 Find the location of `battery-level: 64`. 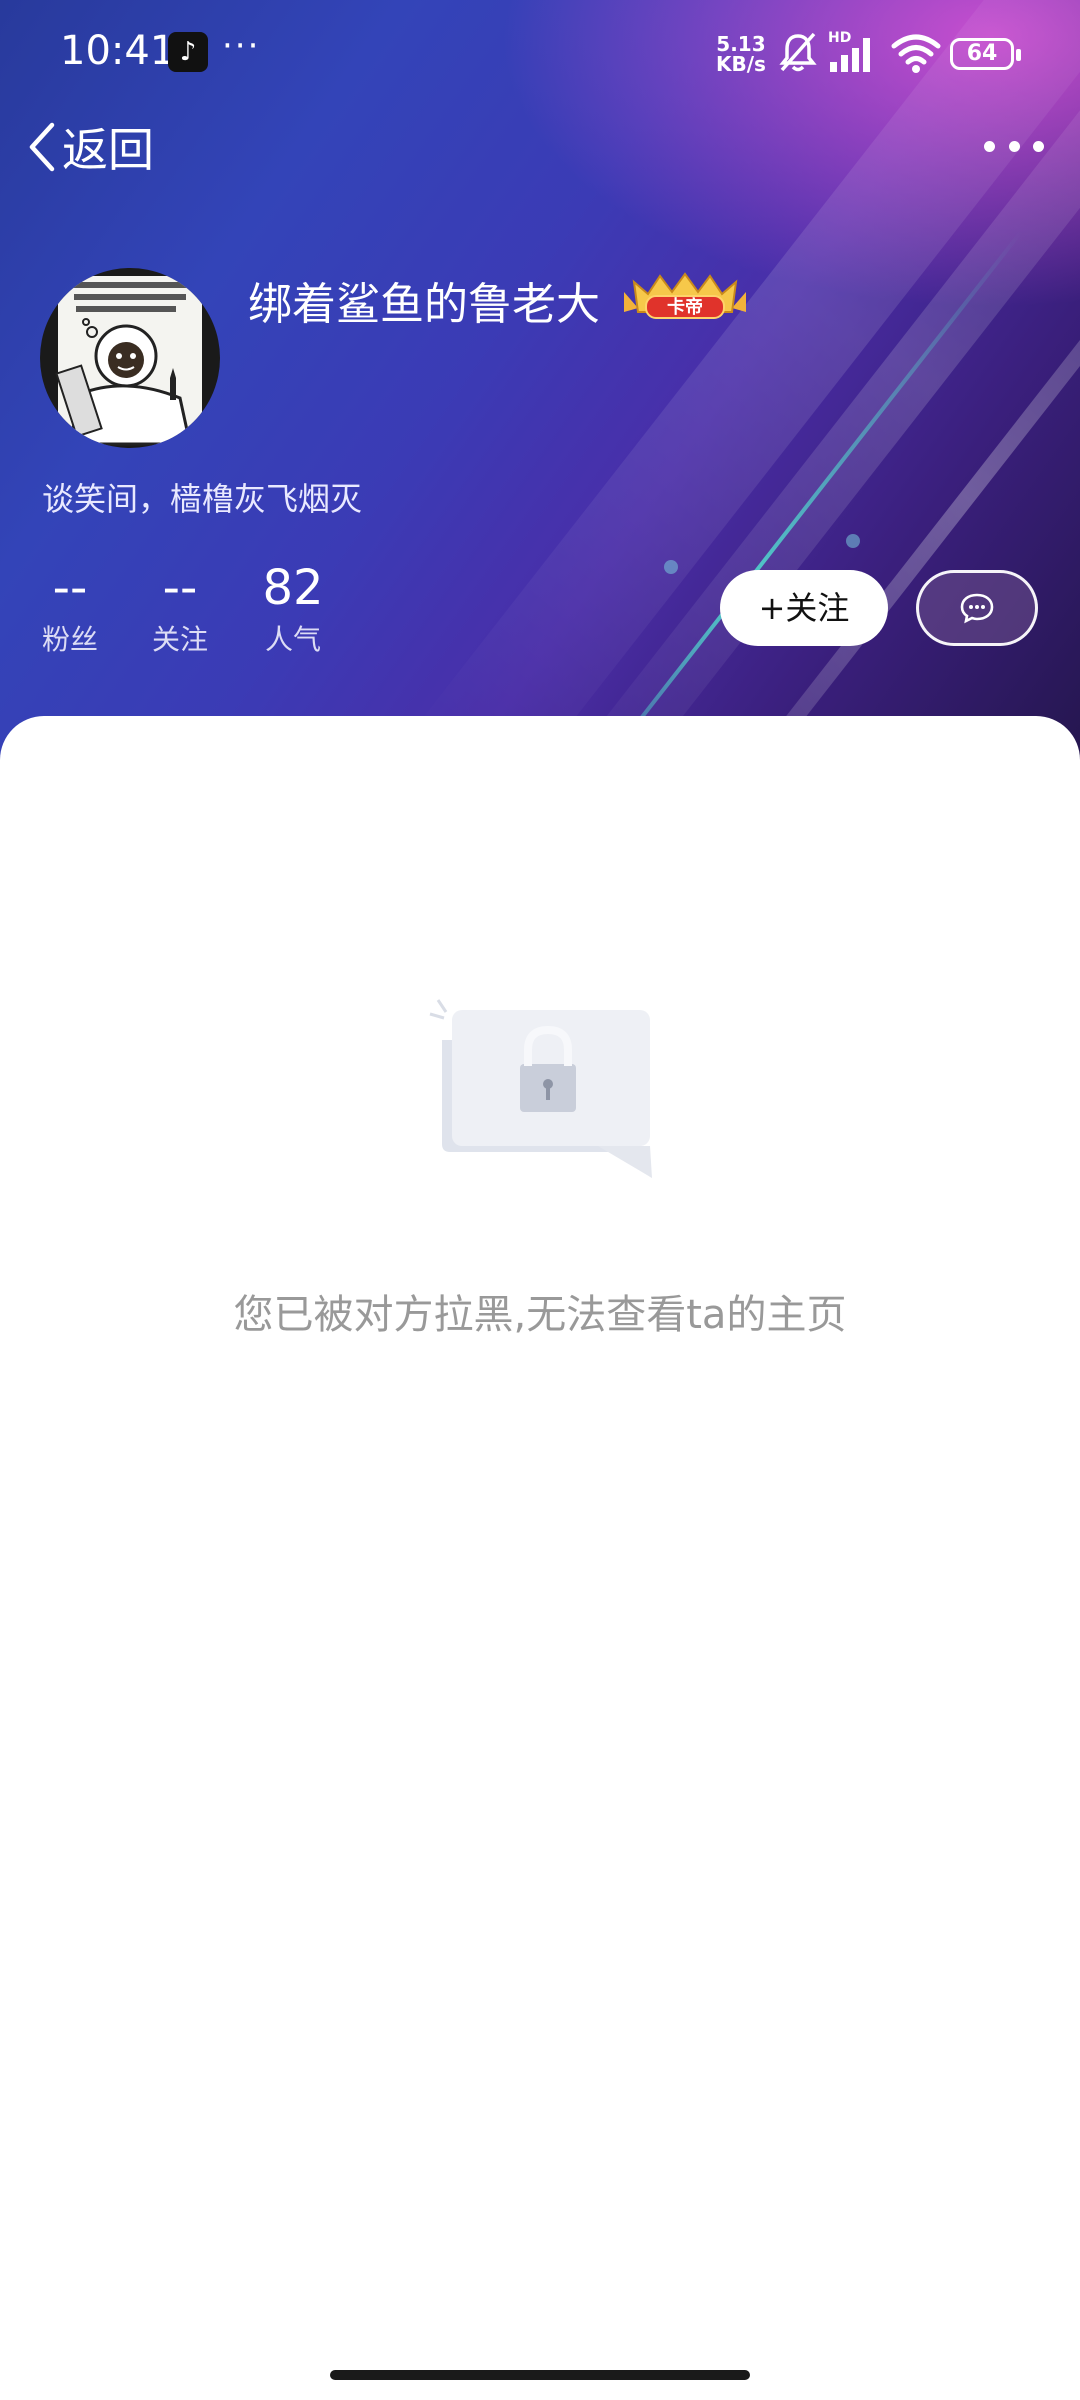

battery-level: 64 is located at coordinates (982, 53).